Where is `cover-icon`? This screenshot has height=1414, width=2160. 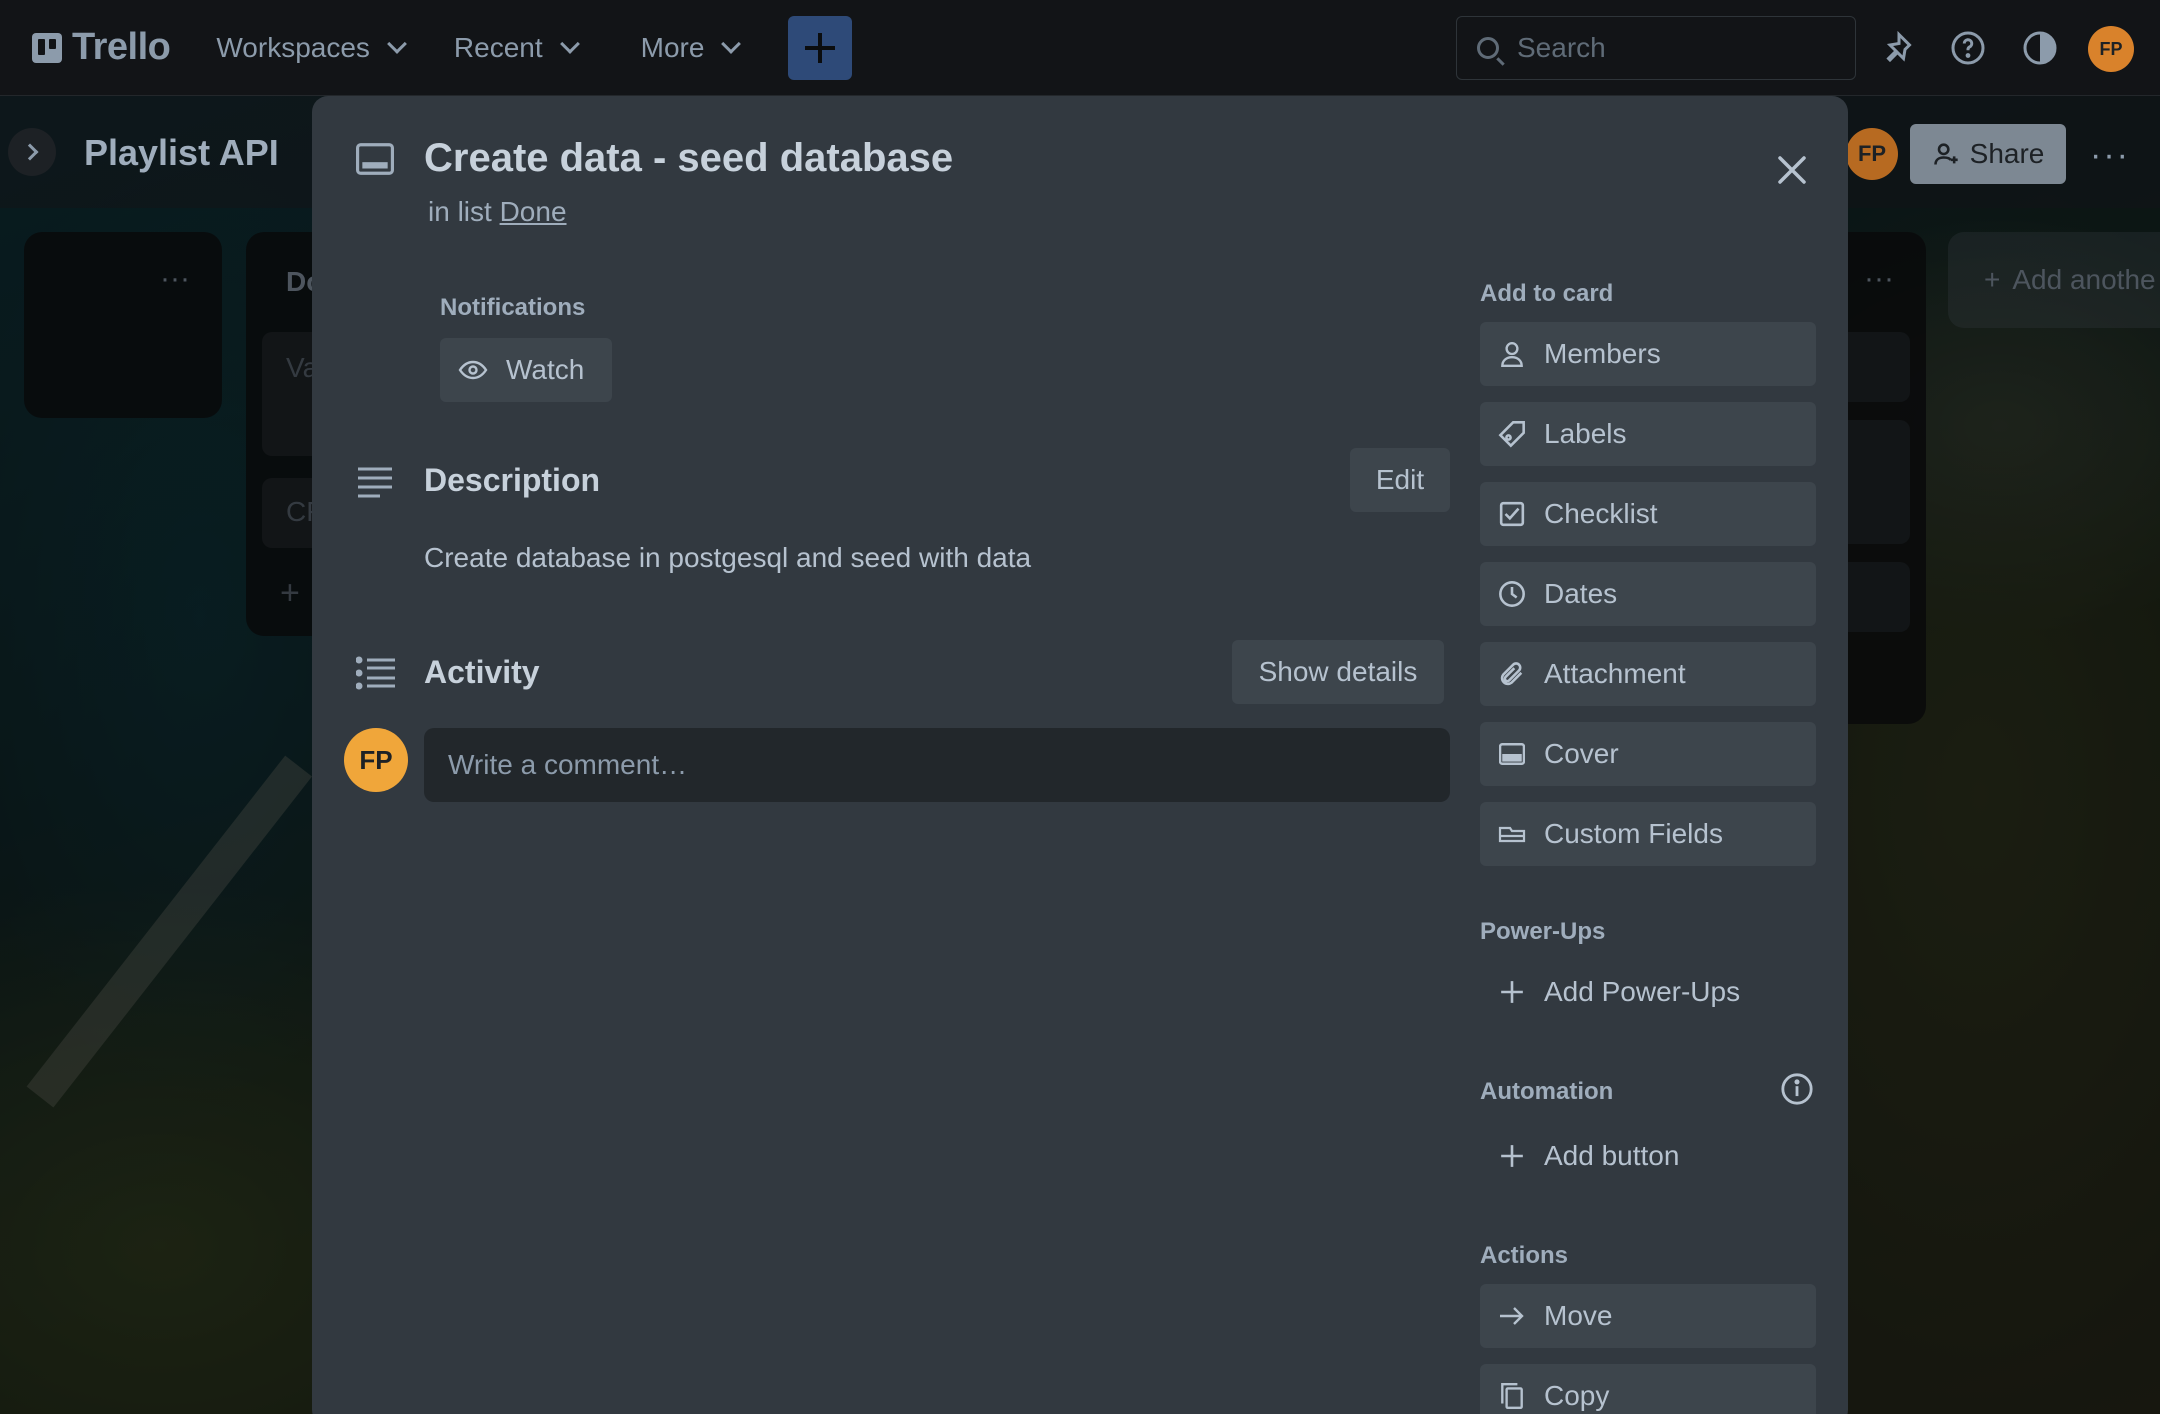 cover-icon is located at coordinates (1512, 754).